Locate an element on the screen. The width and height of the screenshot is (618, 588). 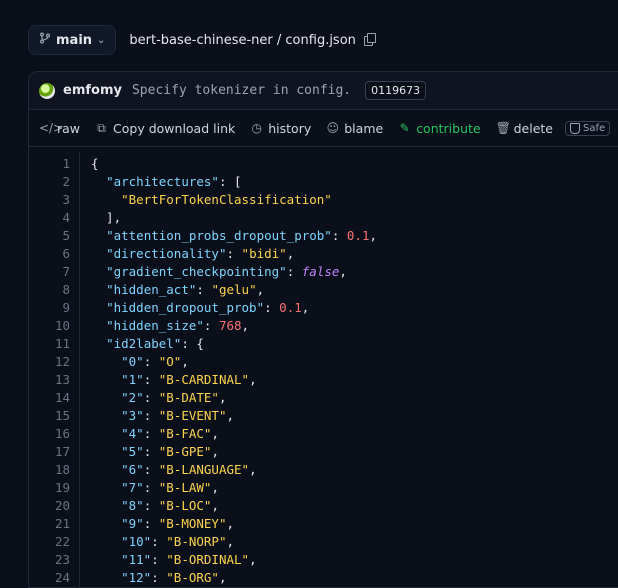
line-number: 24 is located at coordinates (49, 578).